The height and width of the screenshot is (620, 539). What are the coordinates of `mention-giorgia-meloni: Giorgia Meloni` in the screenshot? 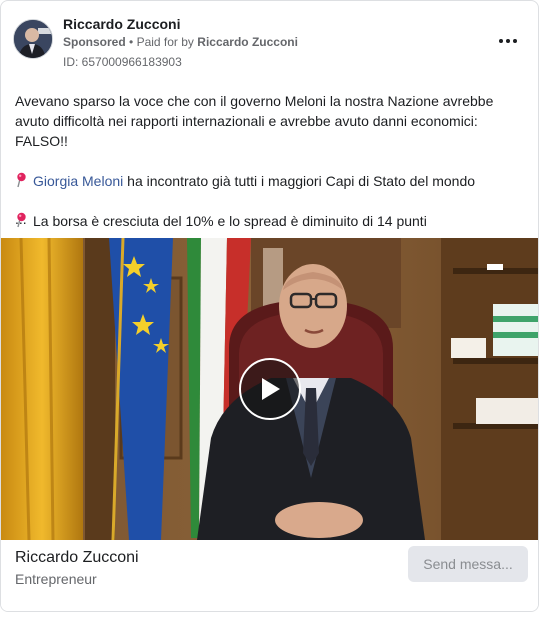 It's located at (78, 181).